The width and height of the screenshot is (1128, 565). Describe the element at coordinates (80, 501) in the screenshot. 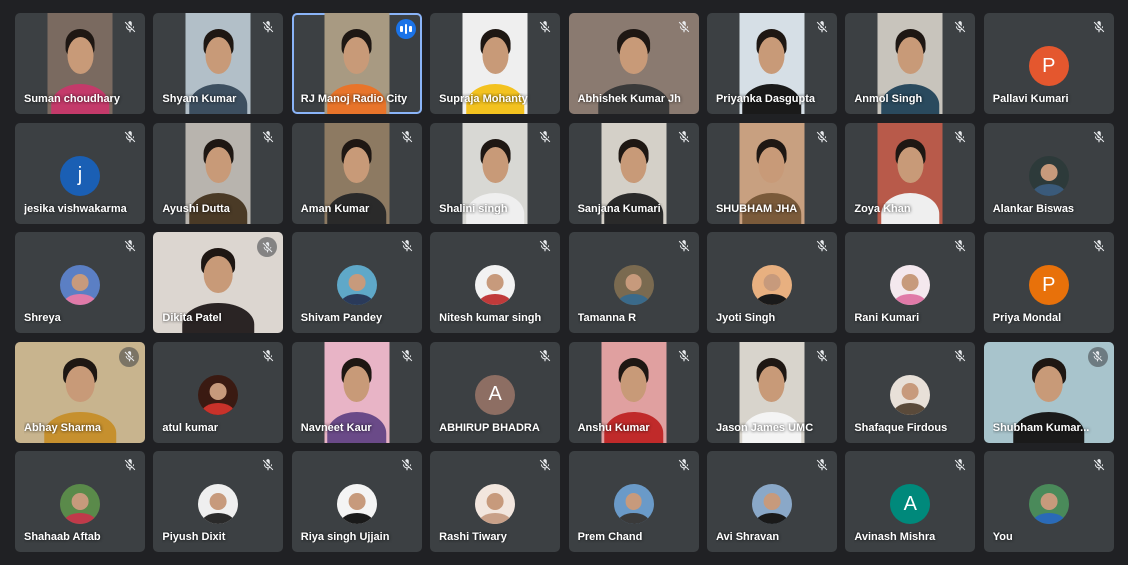

I see `participant-tile: Shahaab Aftab` at that location.